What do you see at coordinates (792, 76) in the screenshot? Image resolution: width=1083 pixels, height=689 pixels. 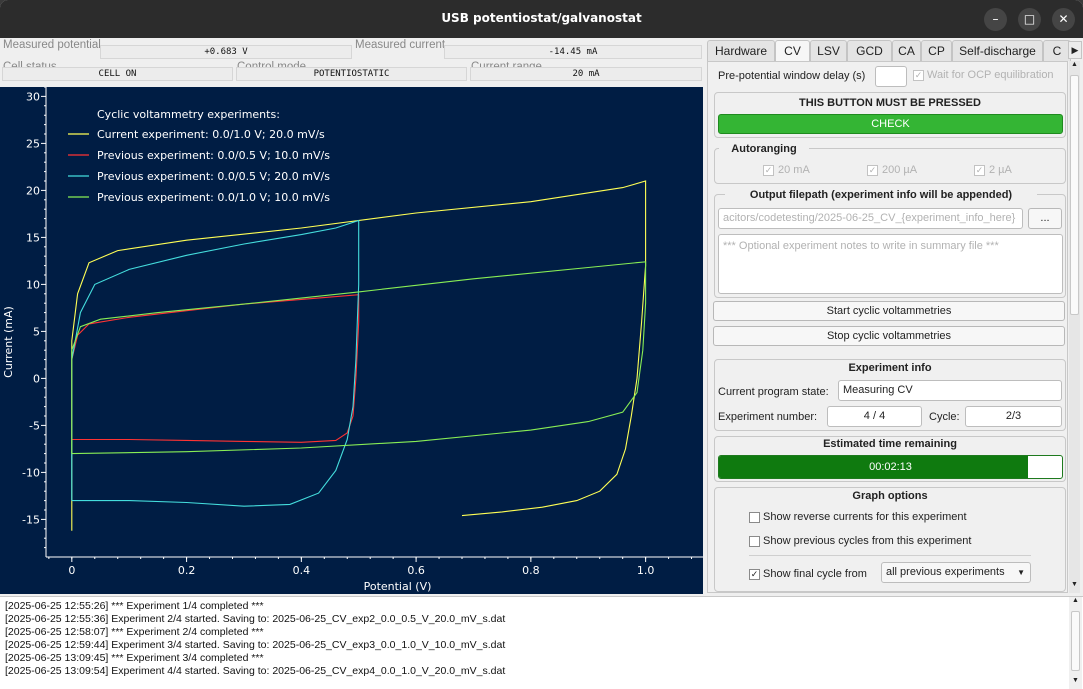 I see `prepotential-label: Pre-potential window delay (s)` at bounding box center [792, 76].